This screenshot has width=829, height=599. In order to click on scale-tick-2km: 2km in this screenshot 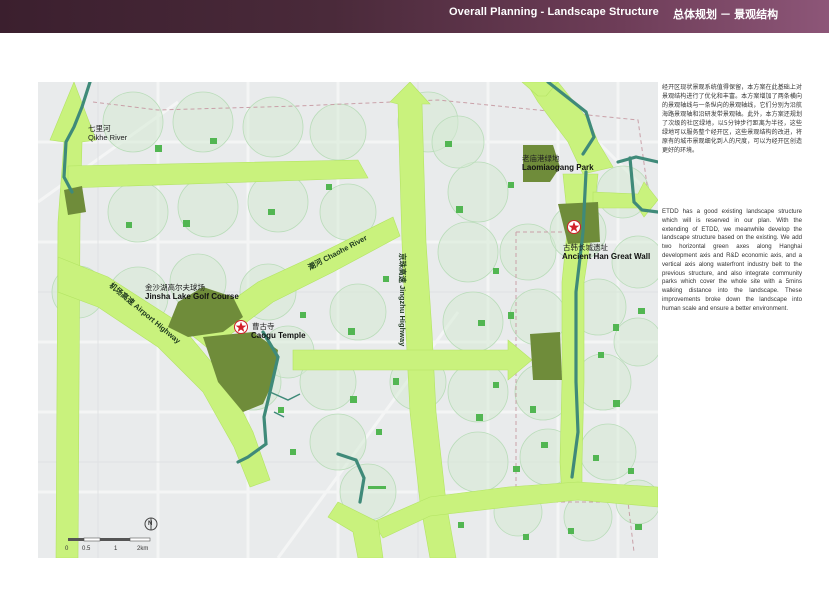, I will do `click(143, 549)`.